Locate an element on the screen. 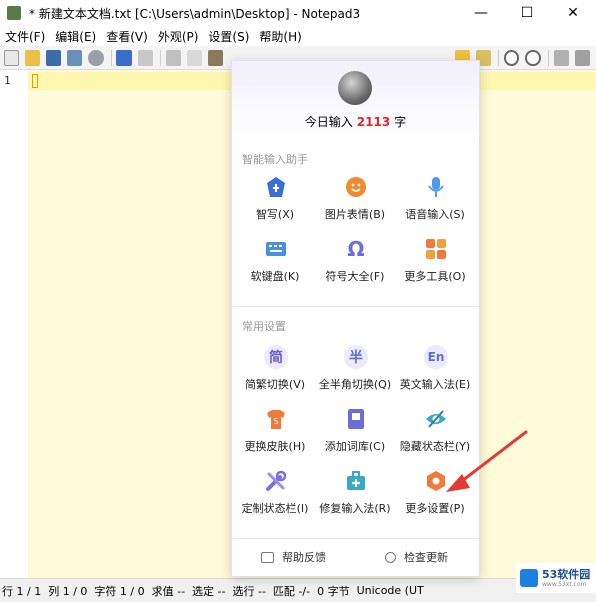 This screenshot has height=602, width=596. update-icon is located at coordinates (390, 557).